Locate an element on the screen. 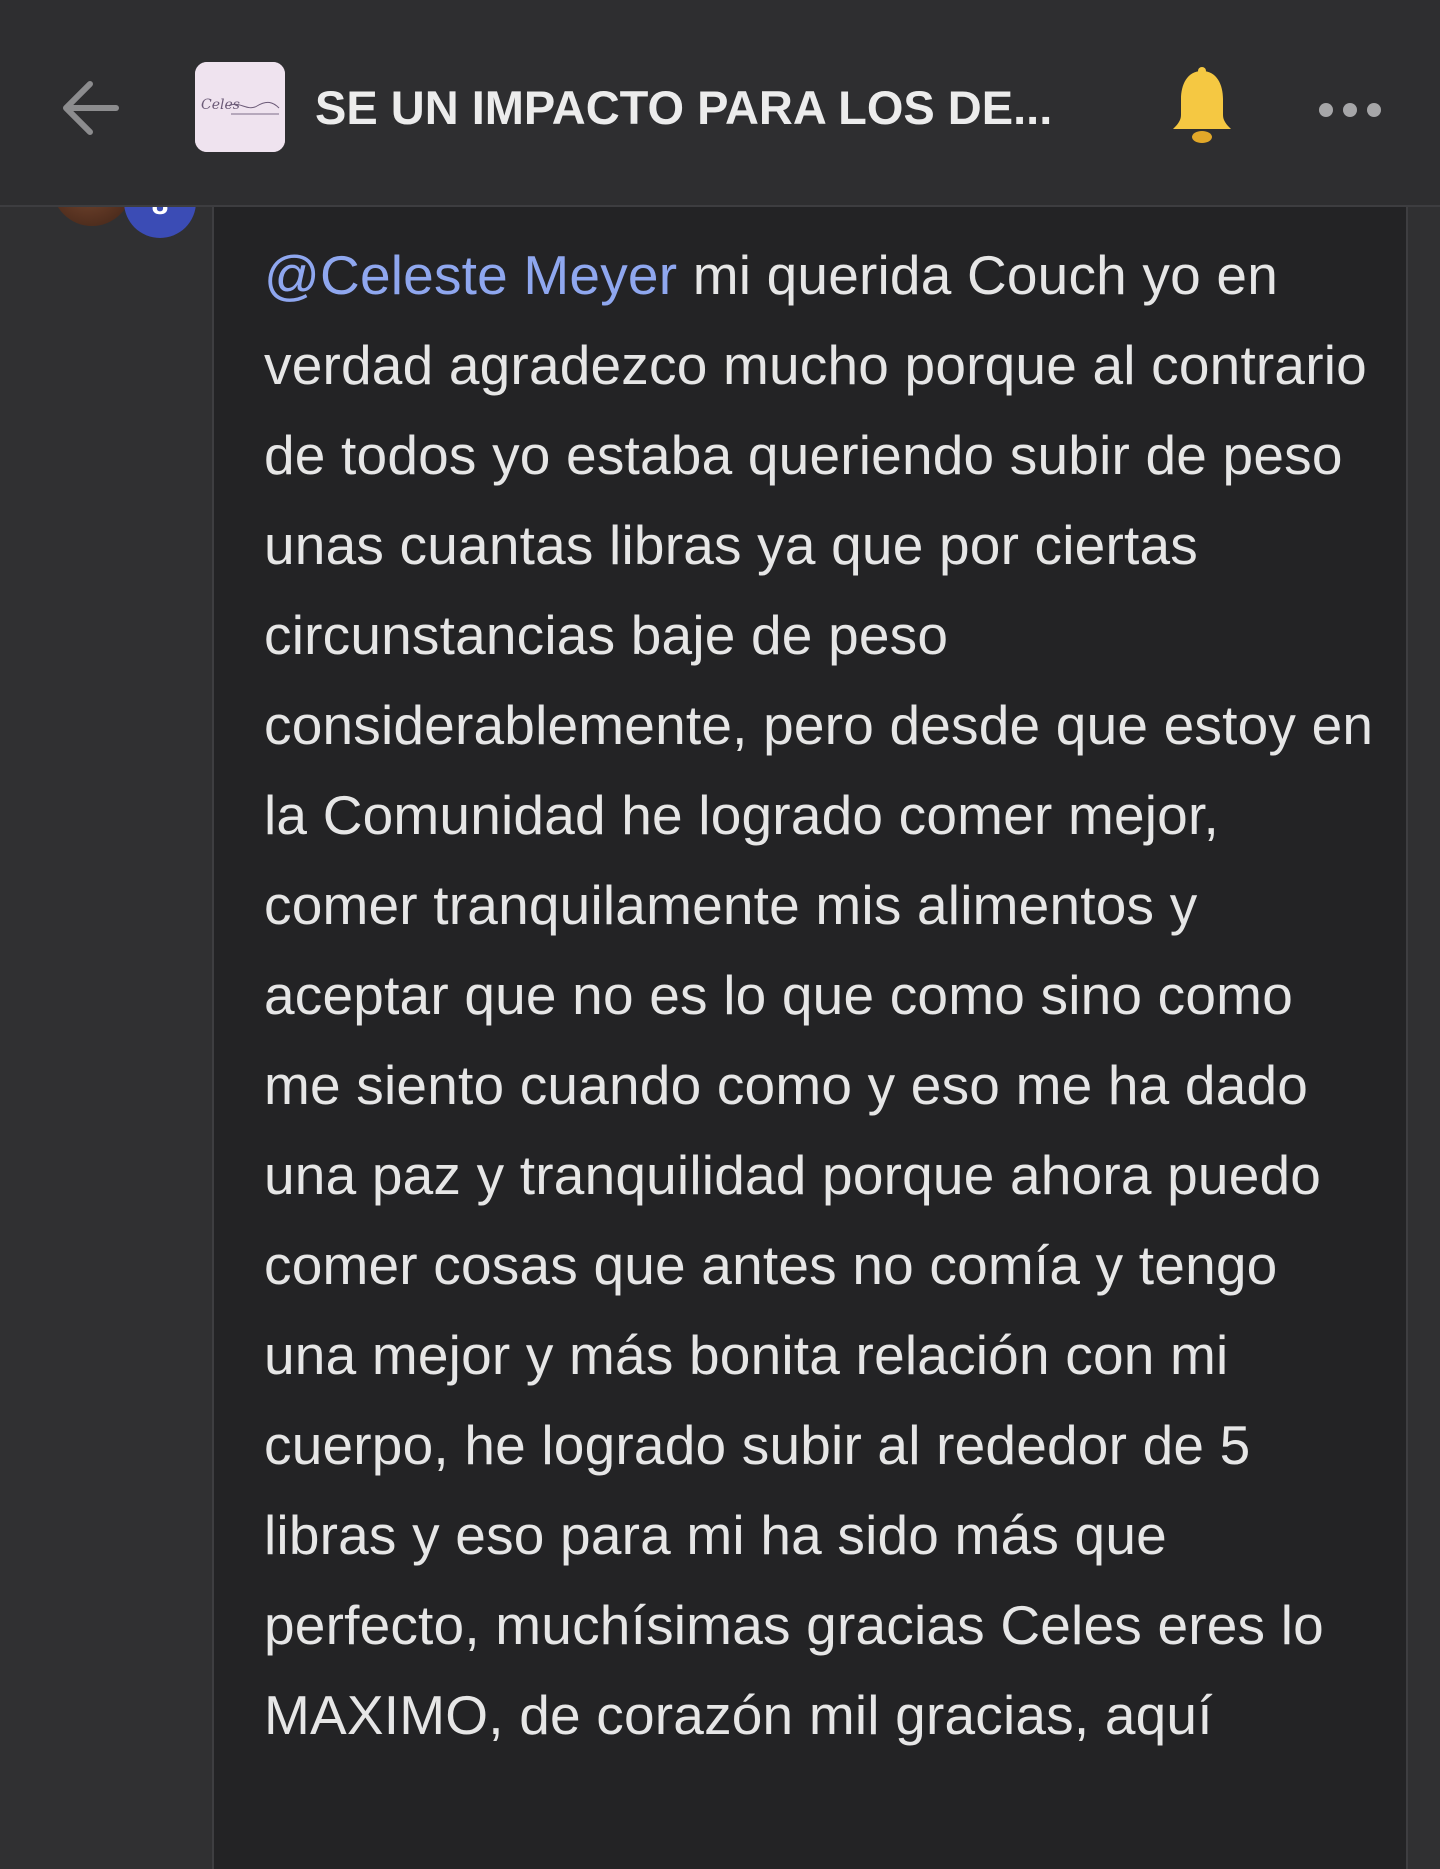  notifications-button is located at coordinates (1202, 107).